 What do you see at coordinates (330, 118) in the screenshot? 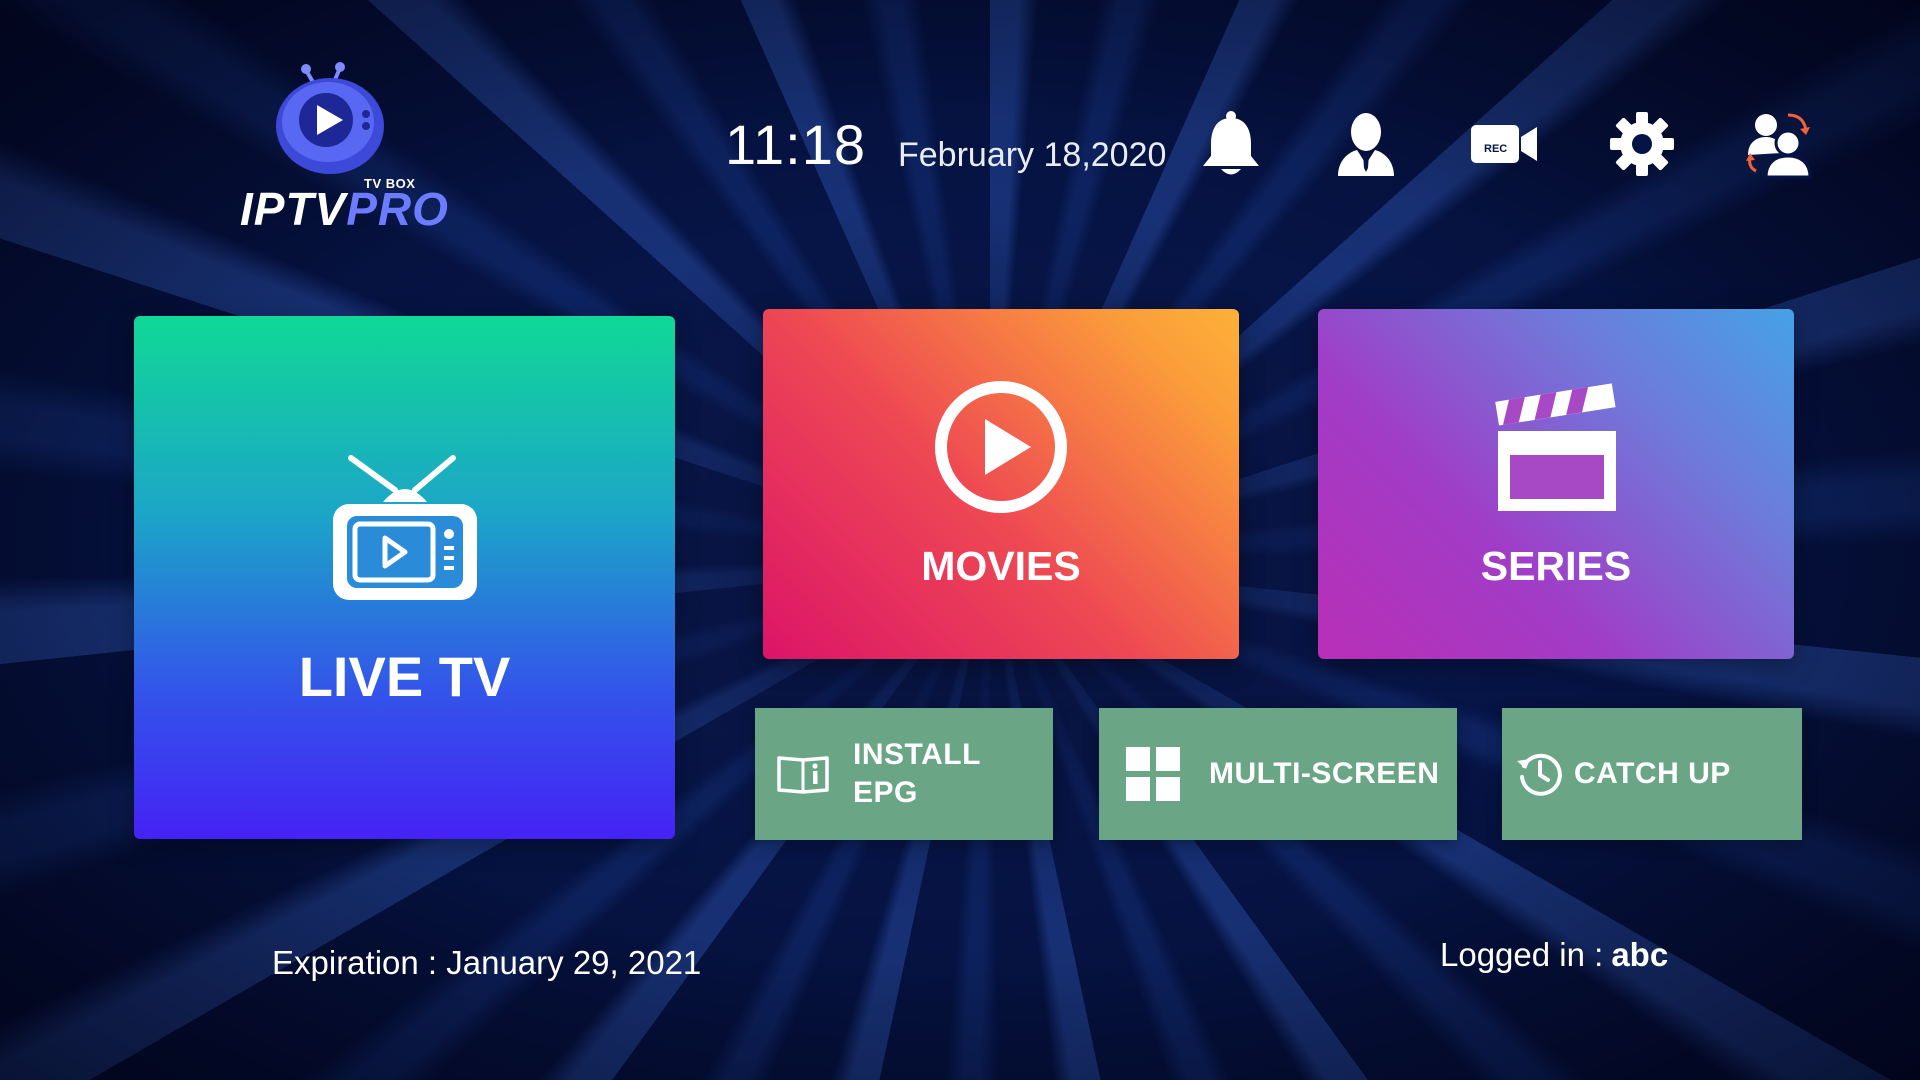
I see `logo-tv-icon` at bounding box center [330, 118].